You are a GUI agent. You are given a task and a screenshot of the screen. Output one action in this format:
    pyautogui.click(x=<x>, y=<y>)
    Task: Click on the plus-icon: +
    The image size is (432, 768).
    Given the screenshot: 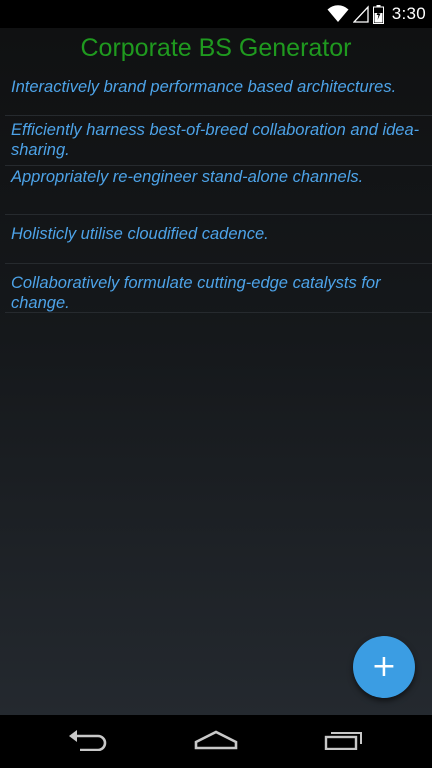 What is the action you would take?
    pyautogui.click(x=384, y=666)
    